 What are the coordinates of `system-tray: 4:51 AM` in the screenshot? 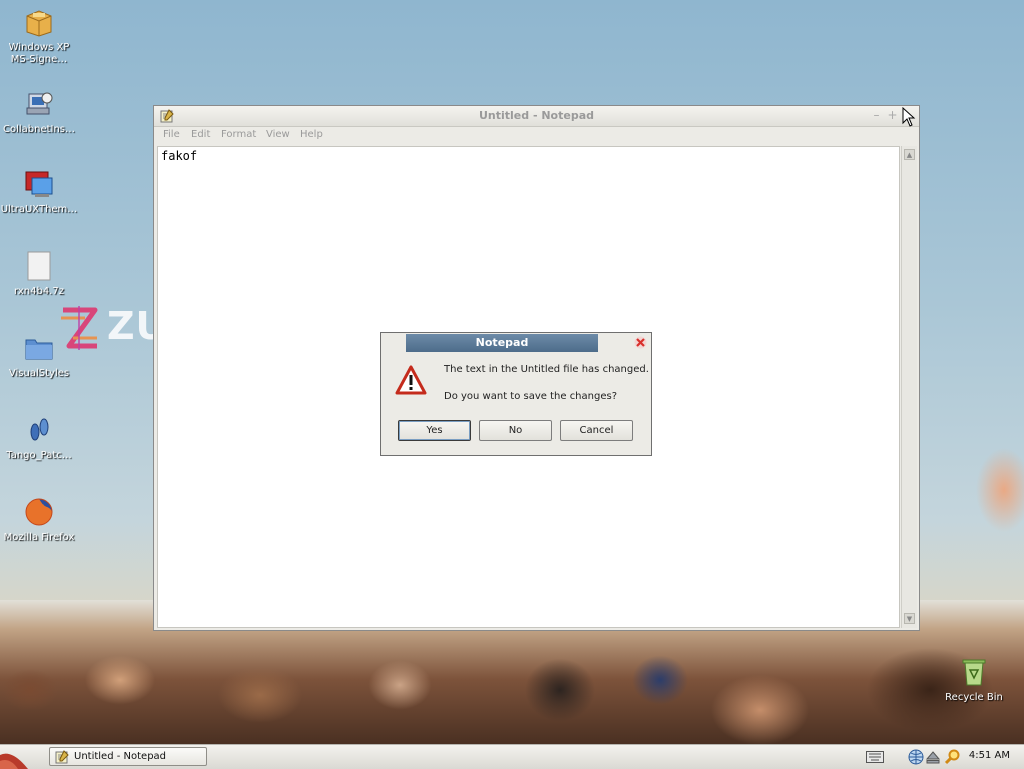 It's located at (942, 757).